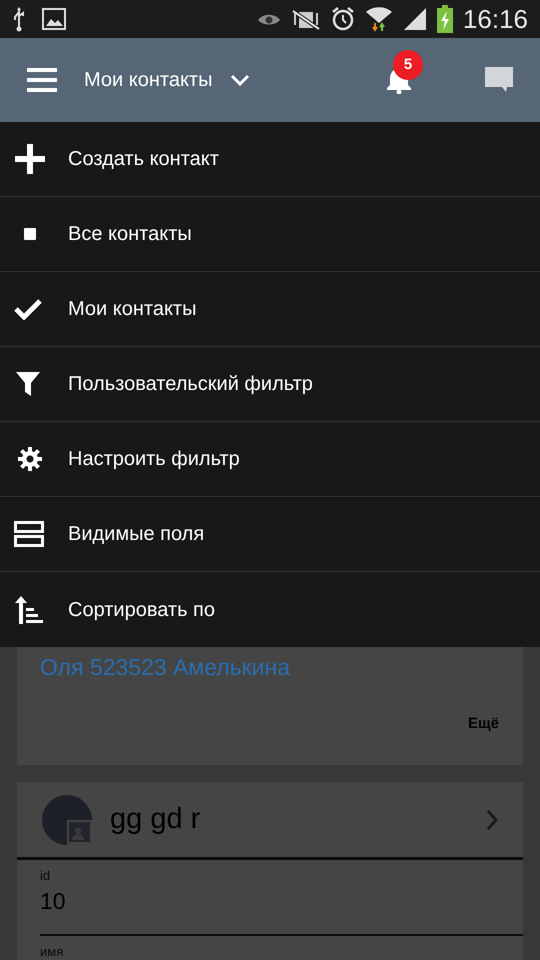 Image resolution: width=540 pixels, height=960 pixels. What do you see at coordinates (42, 80) in the screenshot?
I see `menu-icon` at bounding box center [42, 80].